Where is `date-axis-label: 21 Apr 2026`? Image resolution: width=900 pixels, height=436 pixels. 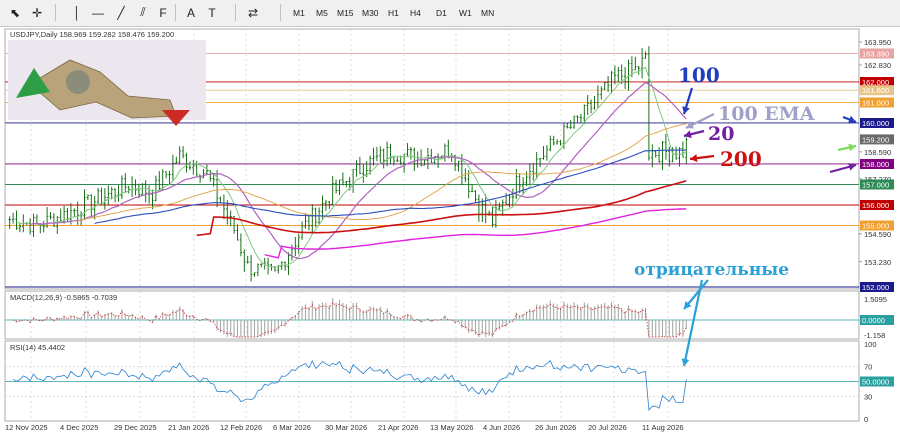 date-axis-label: 21 Apr 2026 is located at coordinates (398, 427).